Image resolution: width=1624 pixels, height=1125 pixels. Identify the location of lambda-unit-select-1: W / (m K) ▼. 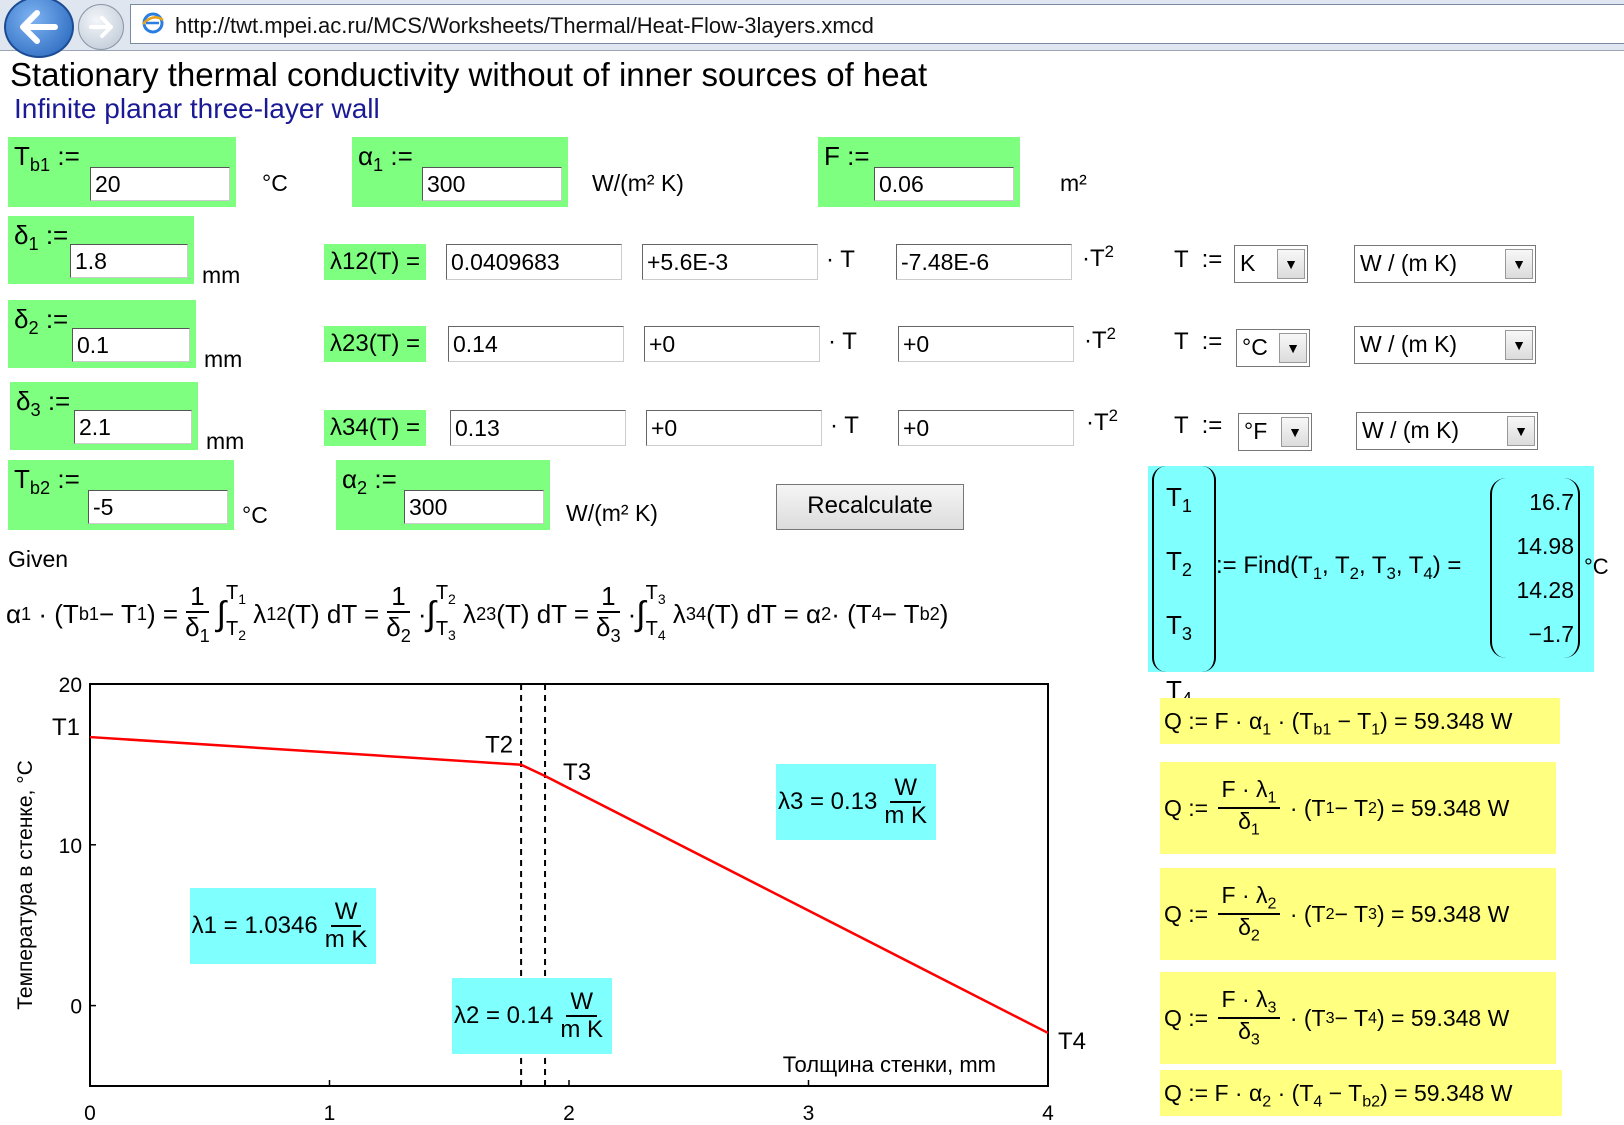
(1445, 264).